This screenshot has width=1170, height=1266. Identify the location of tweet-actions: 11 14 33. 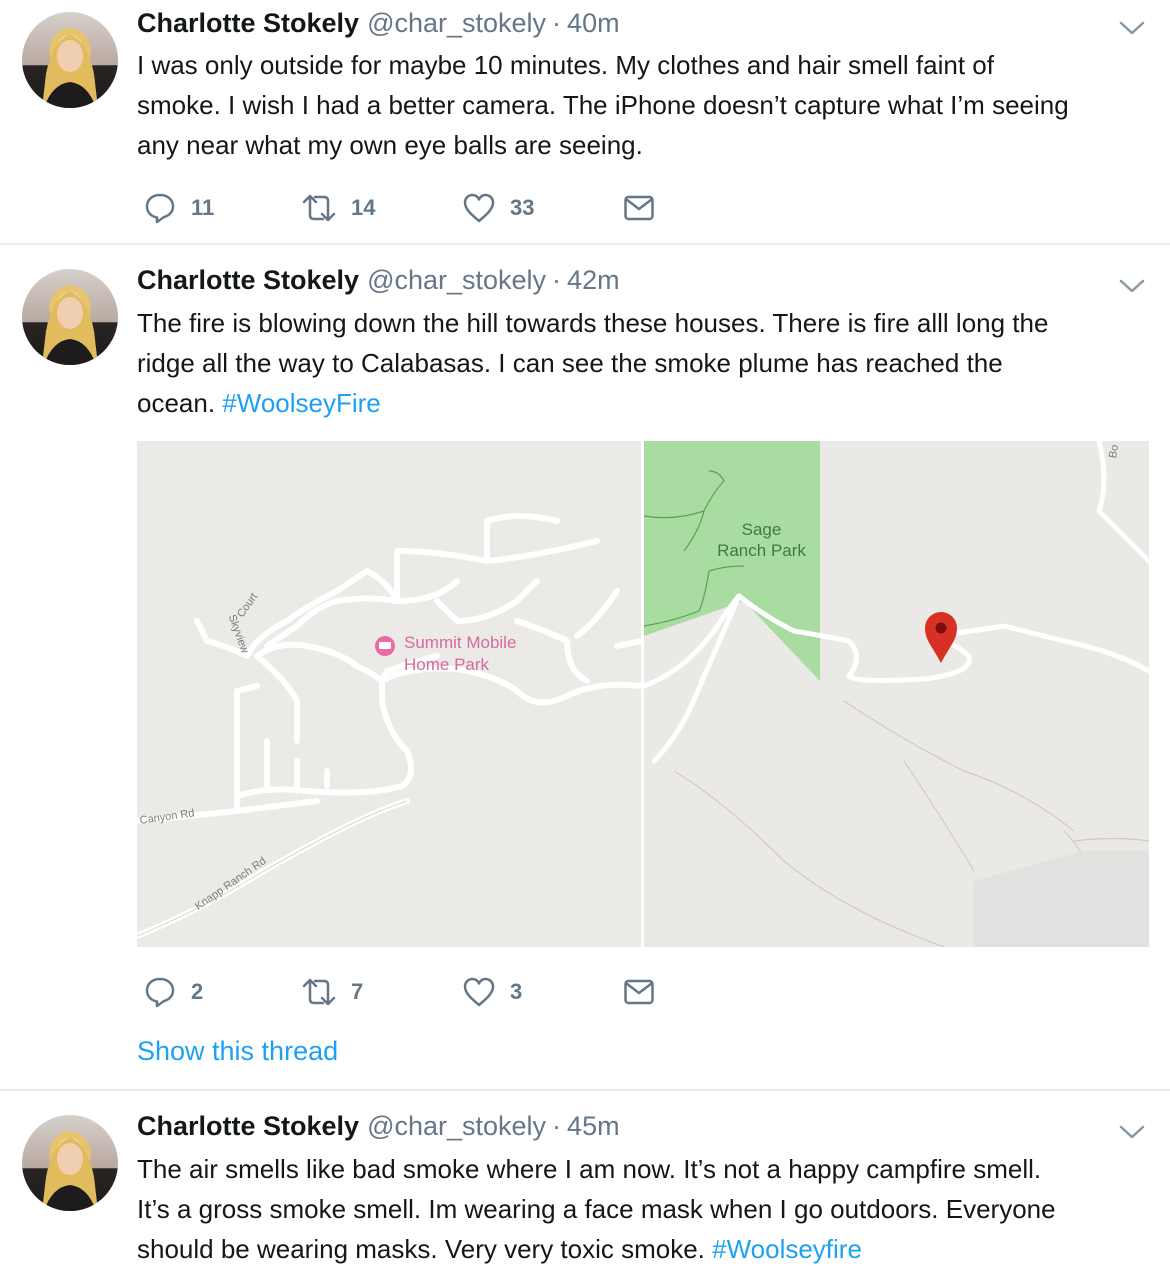
(417, 208).